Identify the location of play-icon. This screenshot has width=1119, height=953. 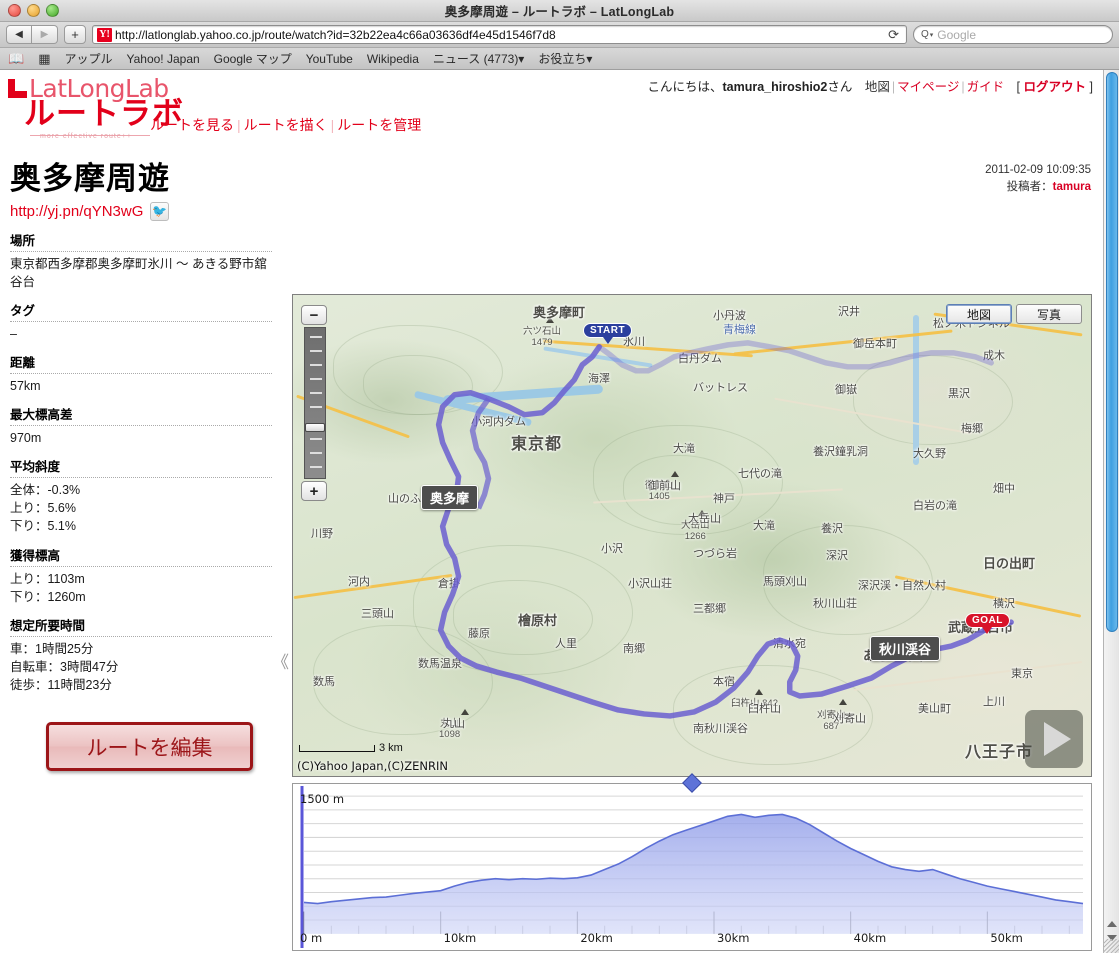
(1057, 739).